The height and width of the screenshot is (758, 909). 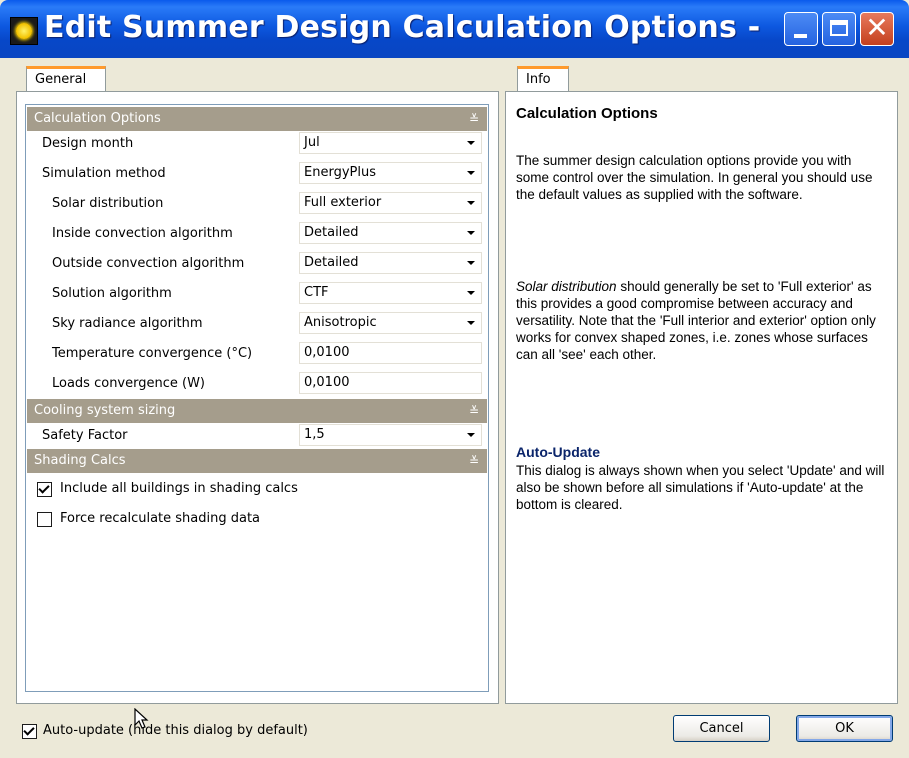 What do you see at coordinates (257, 461) in the screenshot?
I see `section-shading-calcs: Shading Calcs ≚` at bounding box center [257, 461].